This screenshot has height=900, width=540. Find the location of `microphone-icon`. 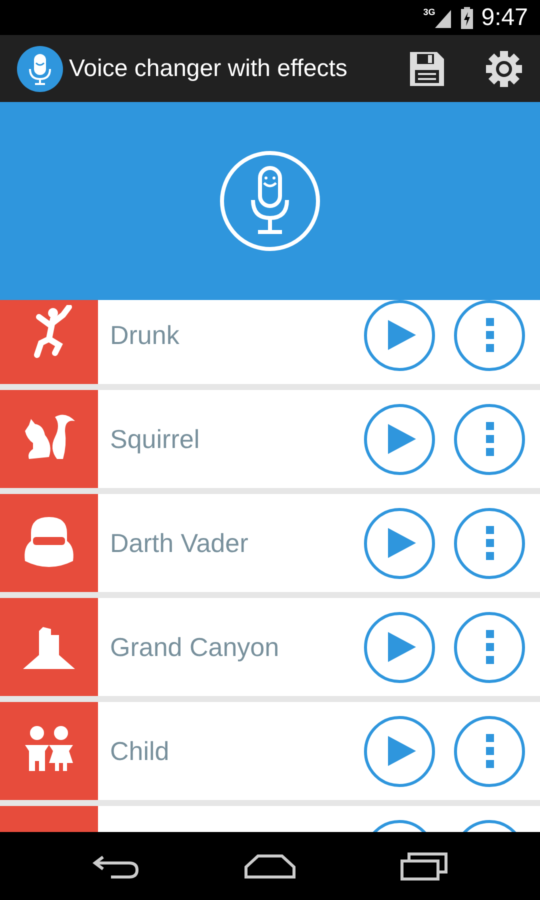

microphone-icon is located at coordinates (270, 201).